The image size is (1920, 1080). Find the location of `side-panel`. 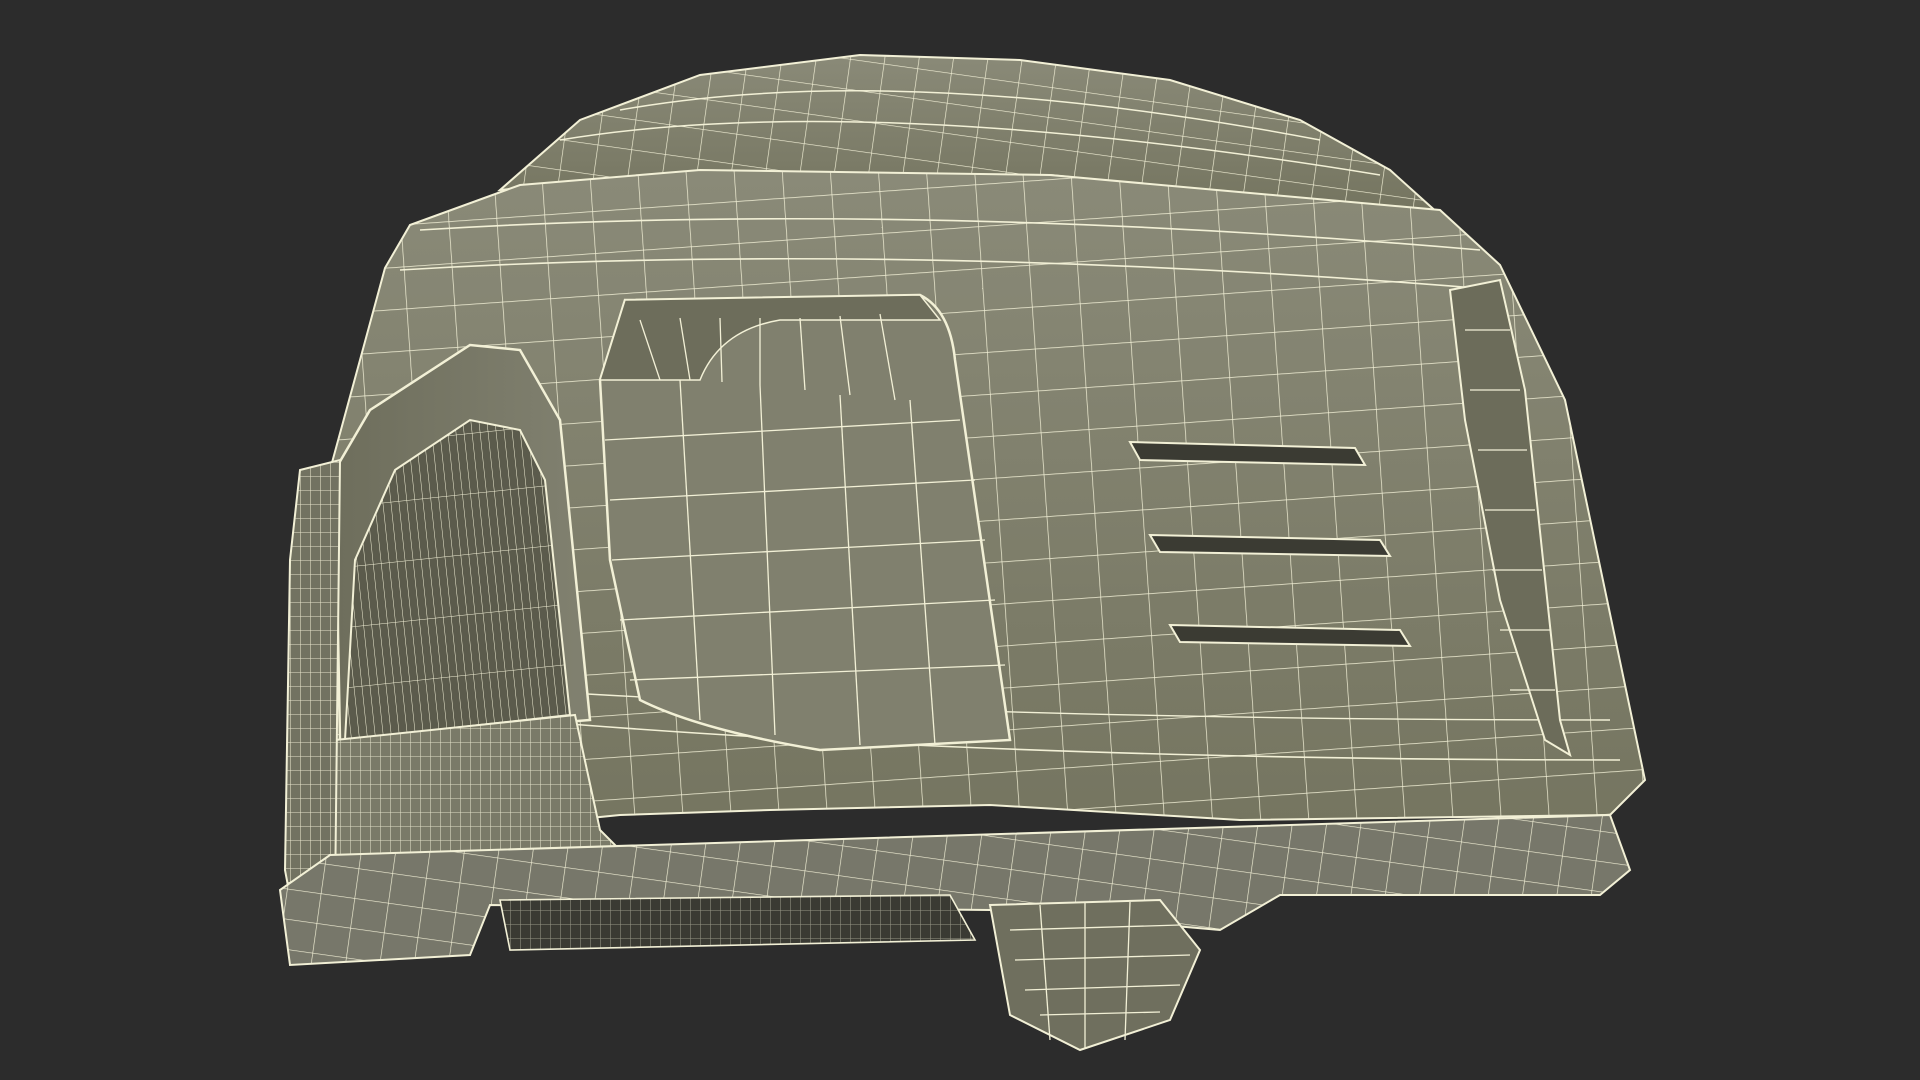

side-panel is located at coordinates (805, 522).